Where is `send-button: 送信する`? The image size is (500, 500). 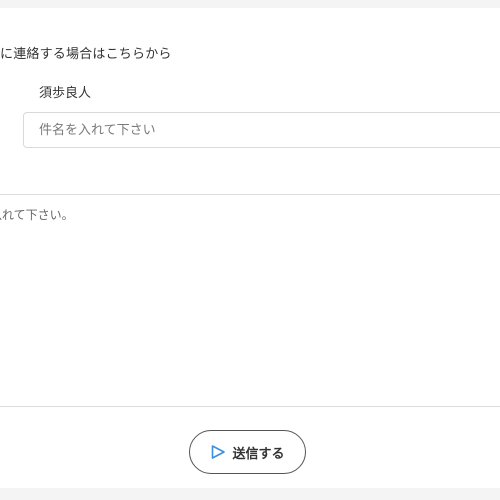 send-button: 送信する is located at coordinates (247, 452).